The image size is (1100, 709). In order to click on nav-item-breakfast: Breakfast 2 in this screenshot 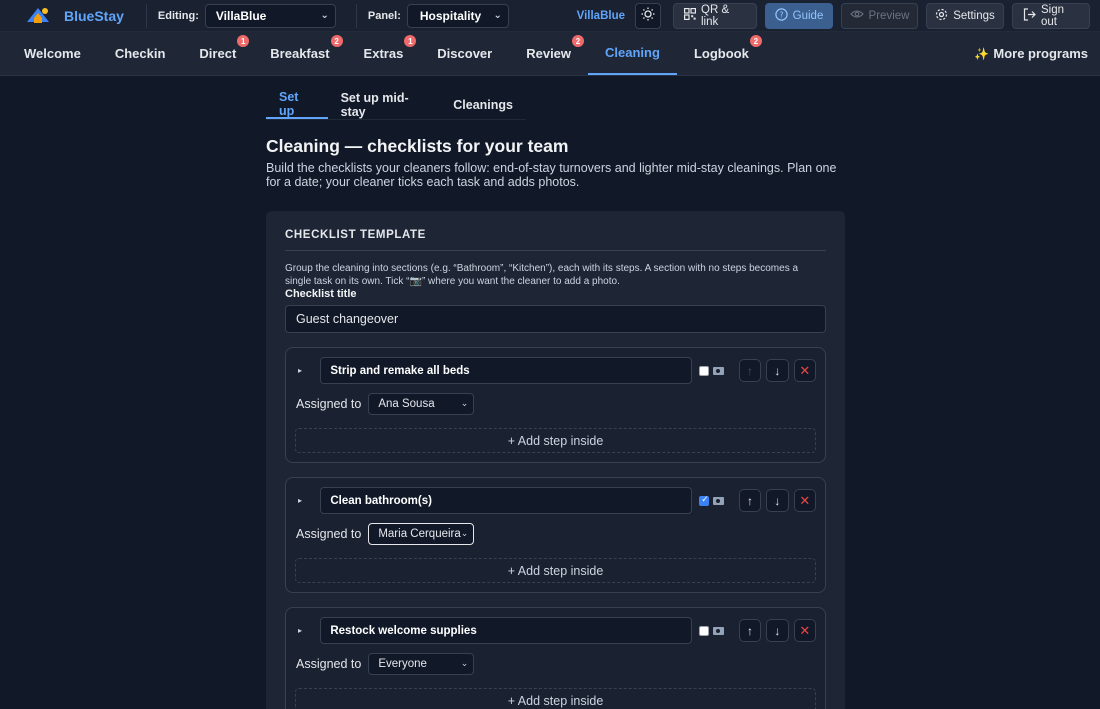, I will do `click(299, 53)`.